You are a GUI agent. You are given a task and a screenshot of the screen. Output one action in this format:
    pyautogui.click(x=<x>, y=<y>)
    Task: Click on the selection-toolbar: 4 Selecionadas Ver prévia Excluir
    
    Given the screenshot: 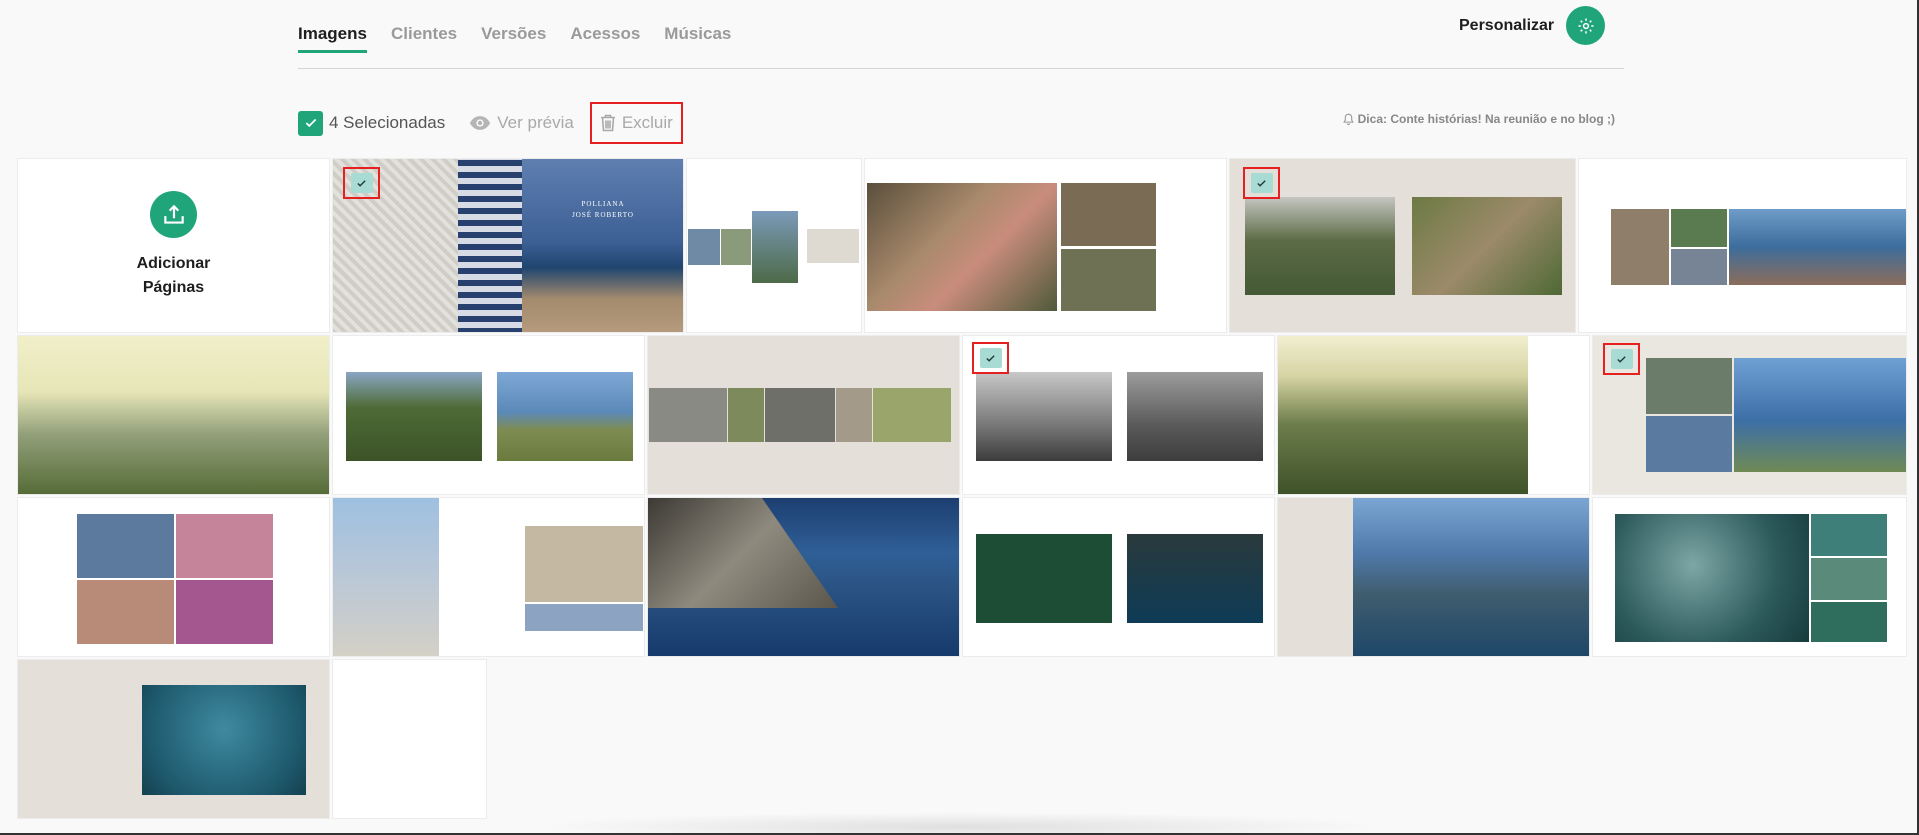 What is the action you would take?
    pyautogui.click(x=490, y=123)
    